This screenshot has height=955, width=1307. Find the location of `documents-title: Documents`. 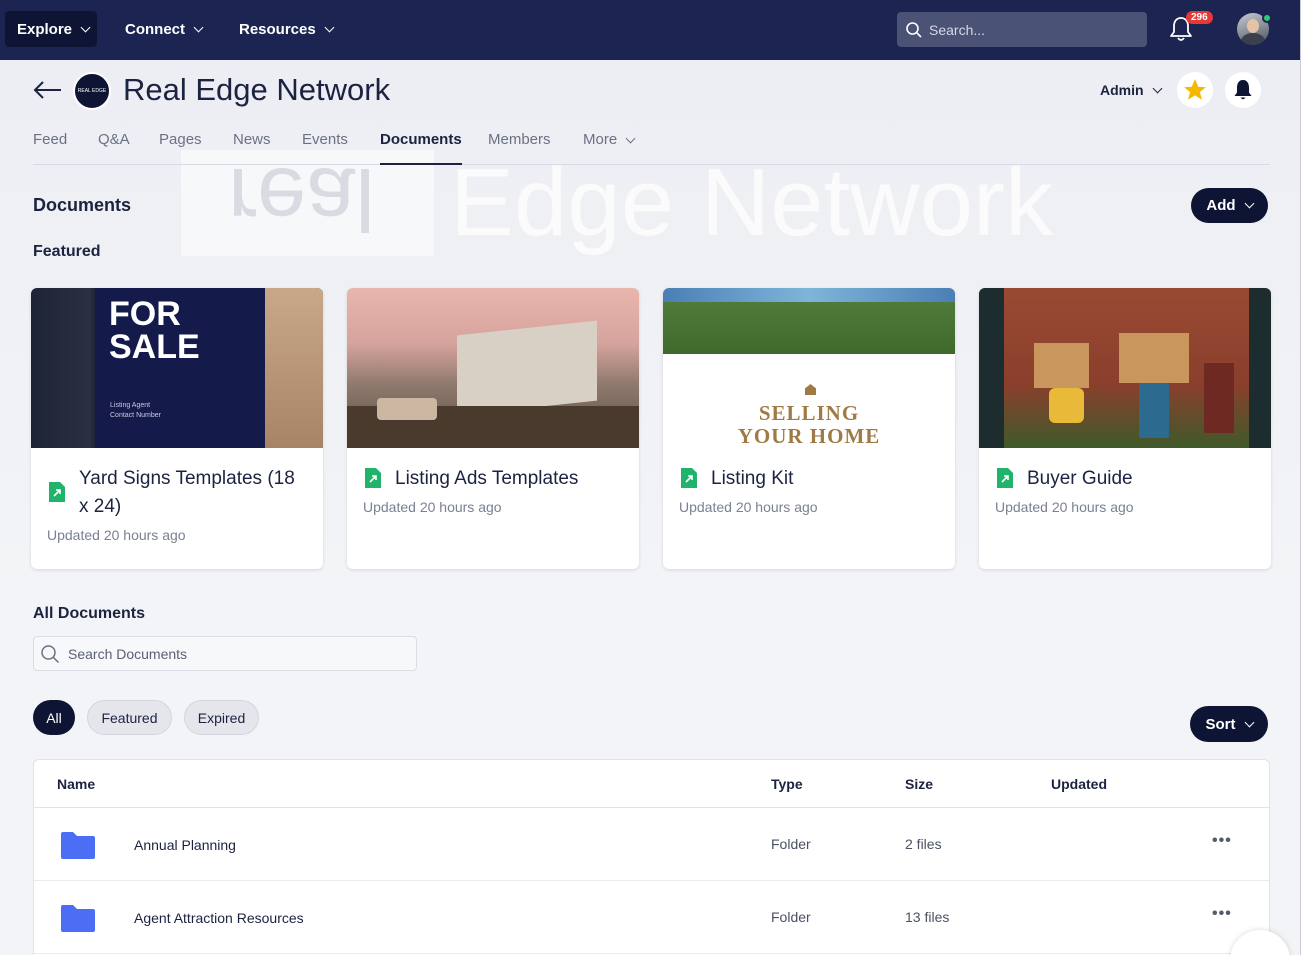

documents-title: Documents is located at coordinates (82, 205).